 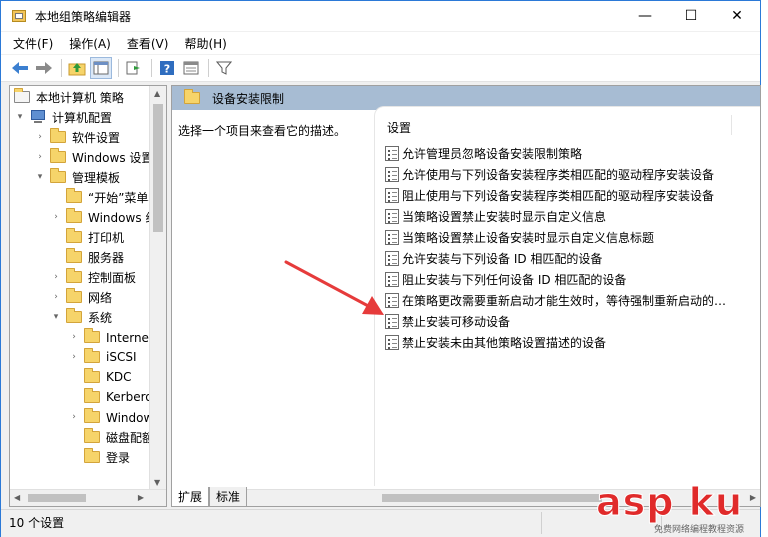 What do you see at coordinates (399, 127) in the screenshot?
I see `column-header-setting: 设置` at bounding box center [399, 127].